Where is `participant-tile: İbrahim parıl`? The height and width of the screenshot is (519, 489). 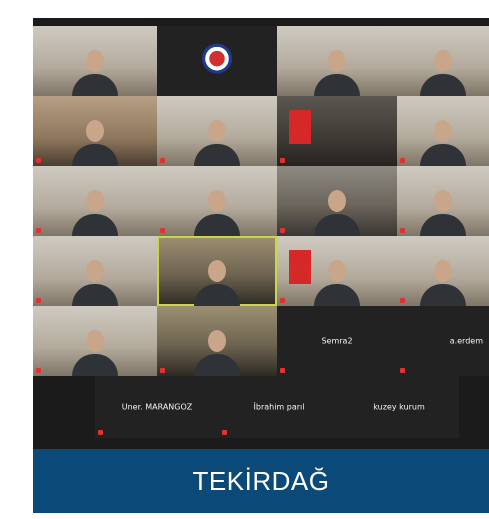
participant-tile: İbrahim parıl is located at coordinates (279, 407).